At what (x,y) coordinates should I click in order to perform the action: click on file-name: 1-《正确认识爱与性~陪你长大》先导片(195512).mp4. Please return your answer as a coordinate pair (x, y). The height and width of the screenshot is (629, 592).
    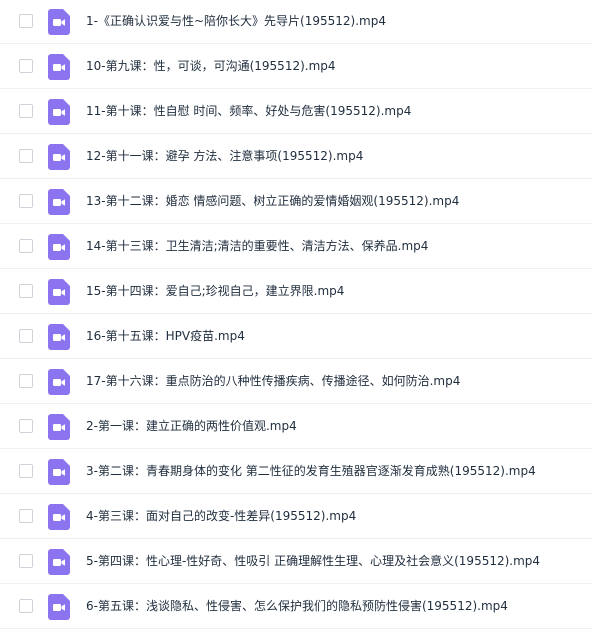
    Looking at the image, I should click on (236, 21).